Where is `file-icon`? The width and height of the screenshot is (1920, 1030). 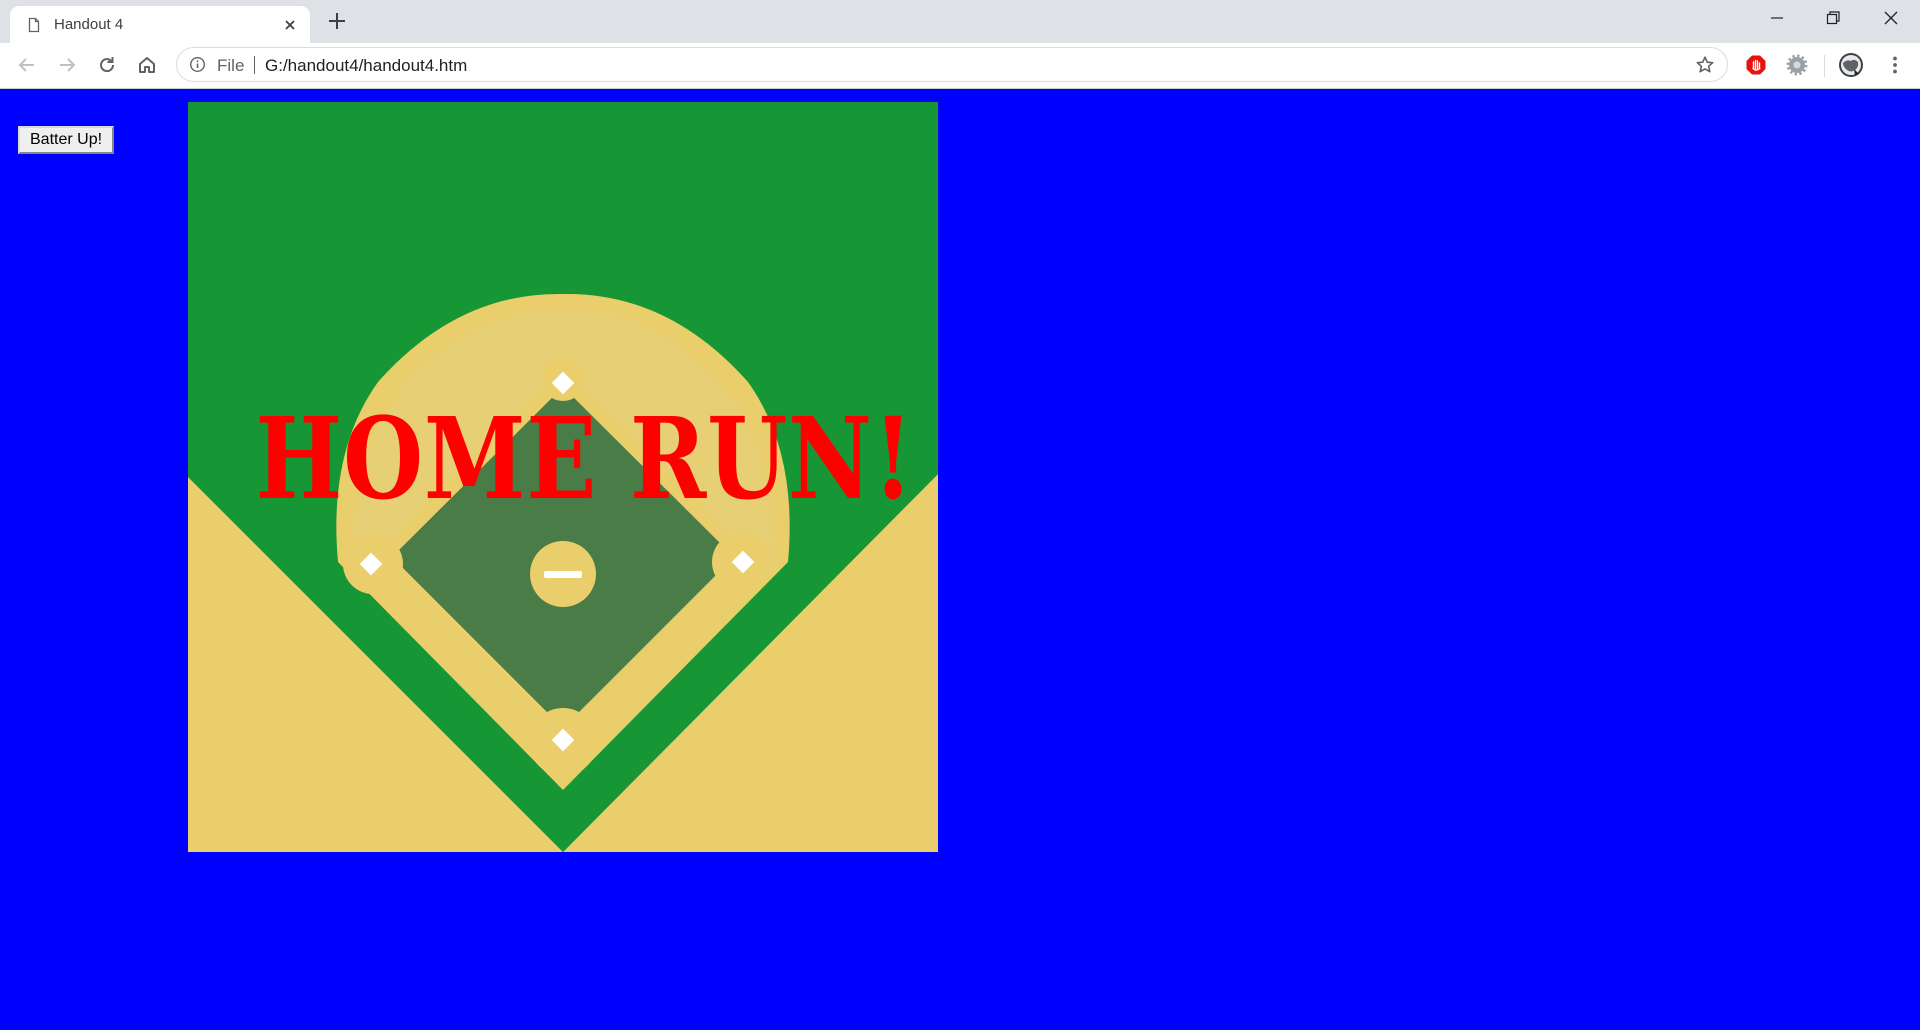 file-icon is located at coordinates (34, 25).